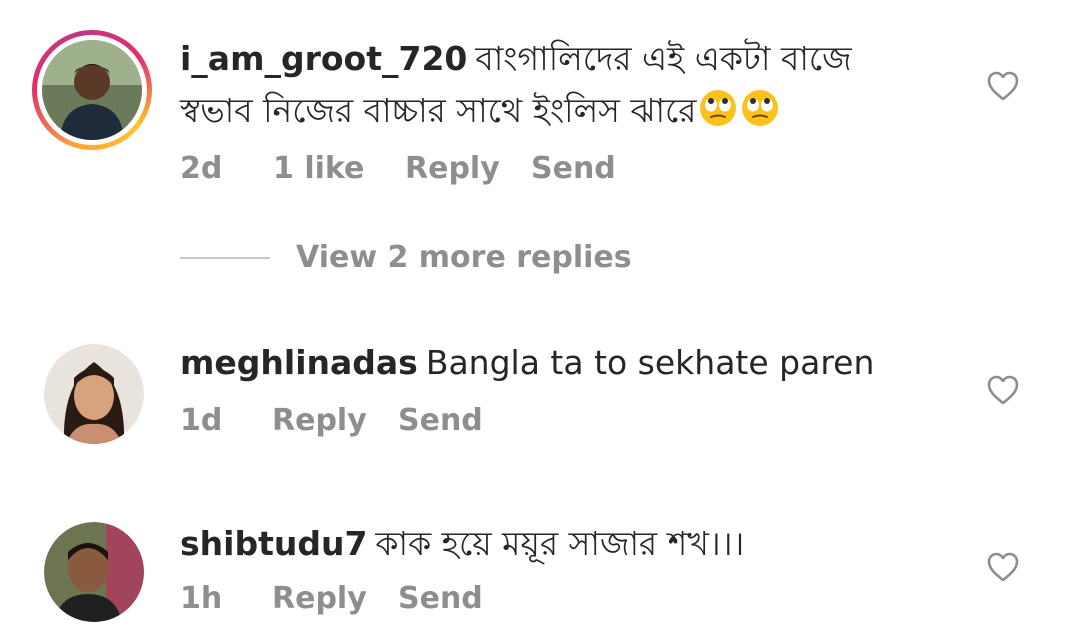 The height and width of the screenshot is (644, 1080). I want to click on comment-timestamp: 1d, so click(201, 420).